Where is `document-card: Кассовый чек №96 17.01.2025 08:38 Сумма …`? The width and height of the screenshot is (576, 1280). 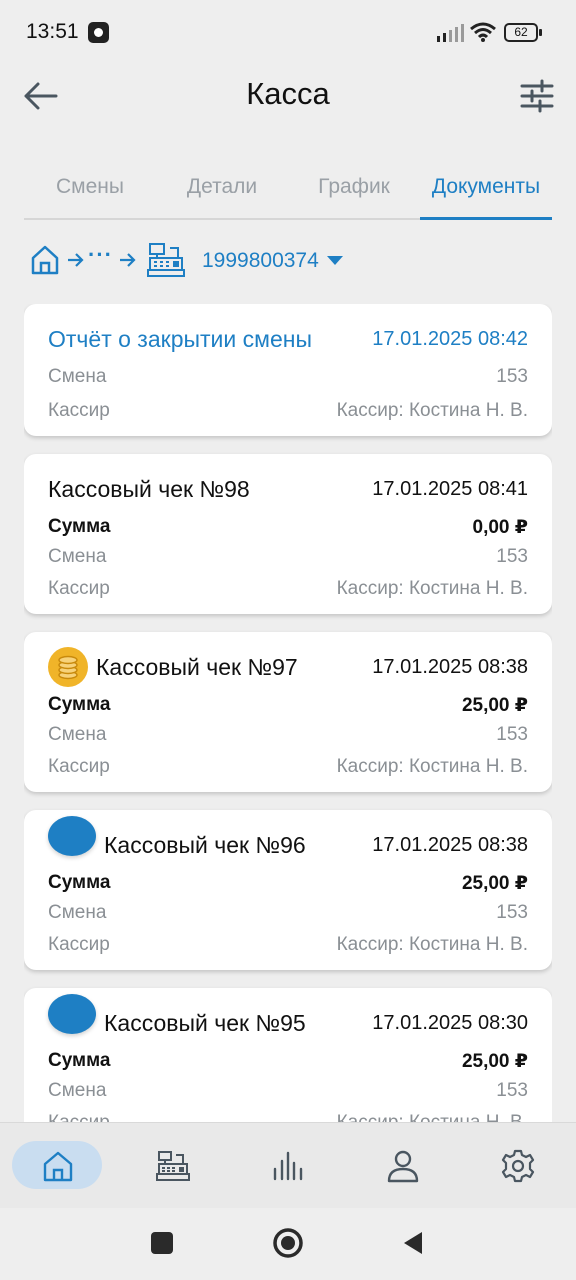 document-card: Кассовый чек №96 17.01.2025 08:38 Сумма … is located at coordinates (288, 890).